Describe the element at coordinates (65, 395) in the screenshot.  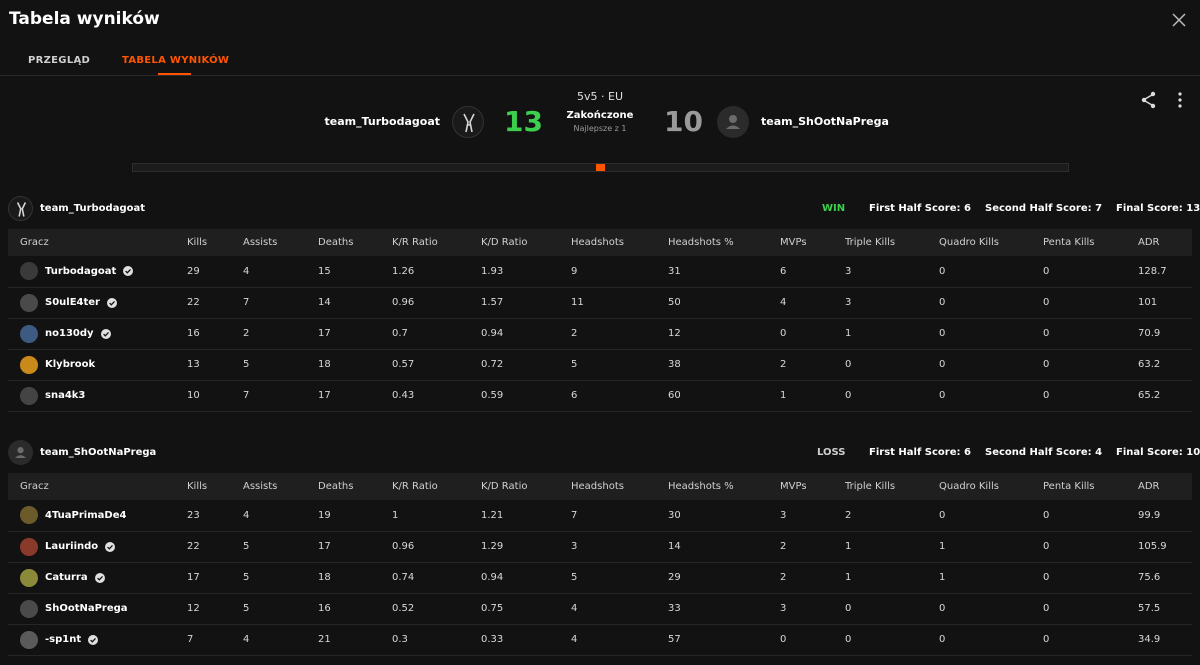
I see `player-name: sna4k3` at that location.